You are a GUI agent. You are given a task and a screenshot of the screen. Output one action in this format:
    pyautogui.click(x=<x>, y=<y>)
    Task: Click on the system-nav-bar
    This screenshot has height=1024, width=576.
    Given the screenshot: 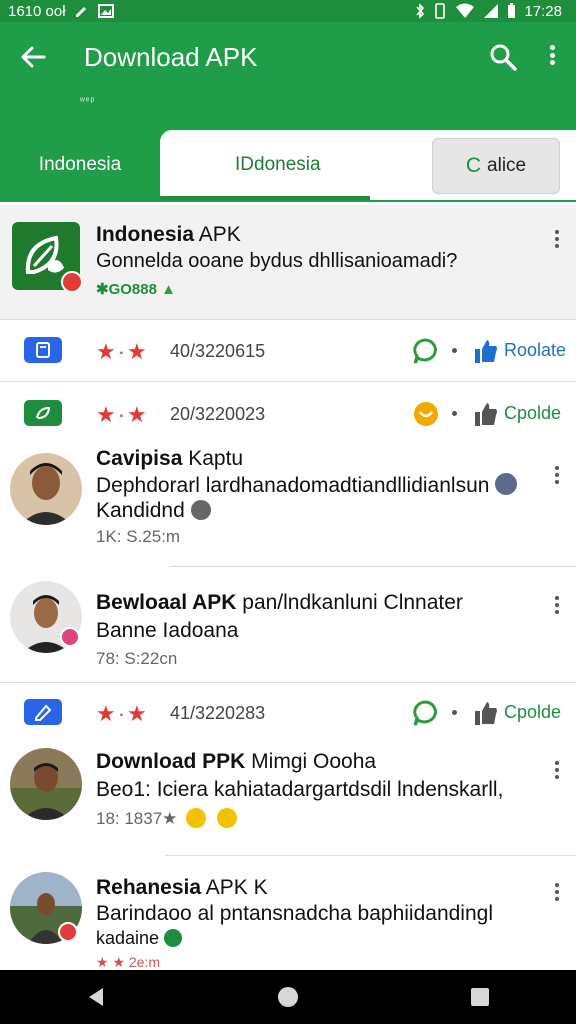 What is the action you would take?
    pyautogui.click(x=288, y=997)
    